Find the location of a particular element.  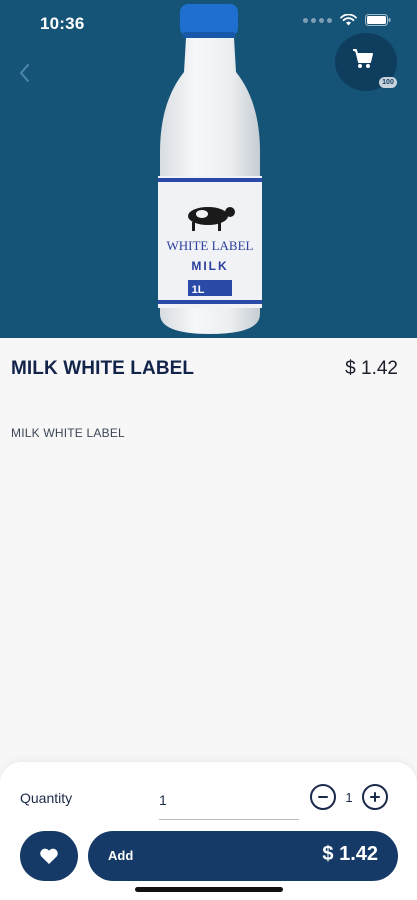

stepper-value: 1 is located at coordinates (349, 797).